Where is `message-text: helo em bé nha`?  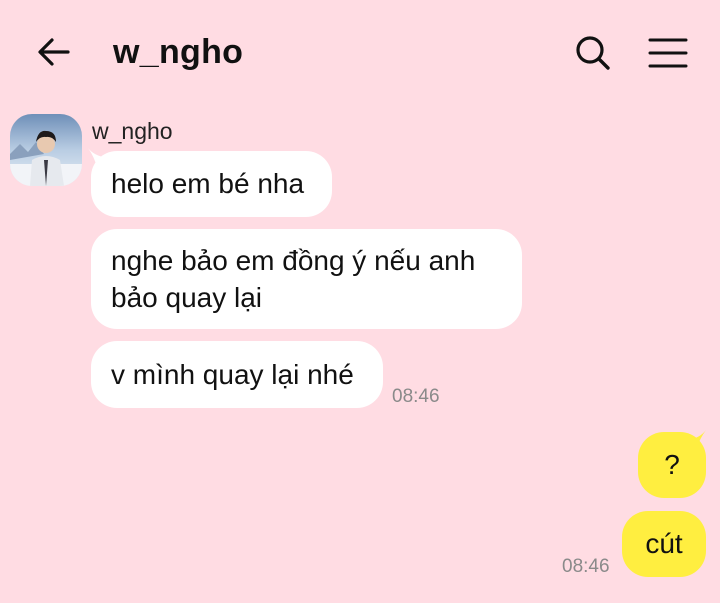
message-text: helo em bé nha is located at coordinates (208, 183).